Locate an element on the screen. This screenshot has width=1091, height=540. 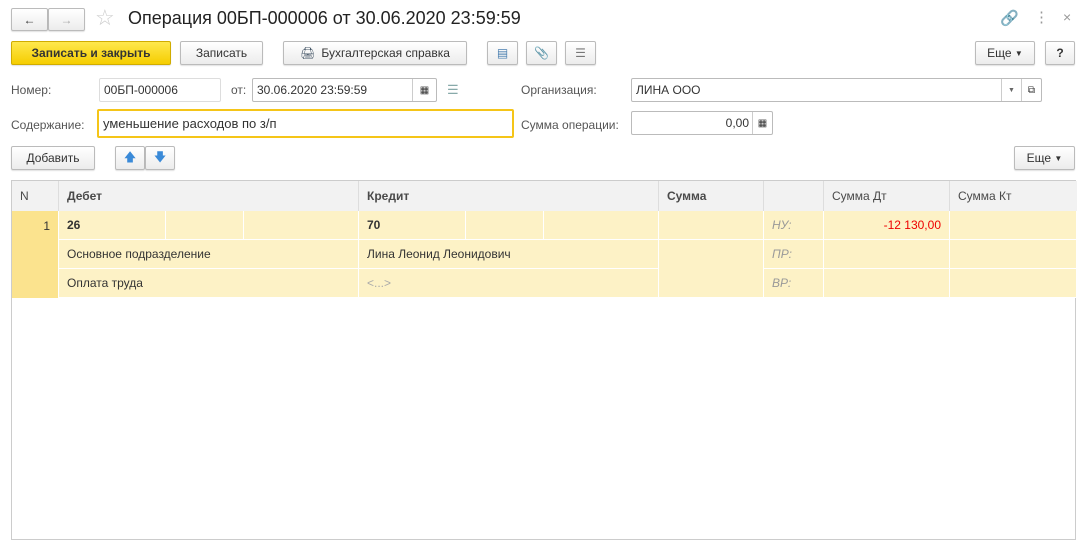
label-nu: НУ: is located at coordinates (794, 225).